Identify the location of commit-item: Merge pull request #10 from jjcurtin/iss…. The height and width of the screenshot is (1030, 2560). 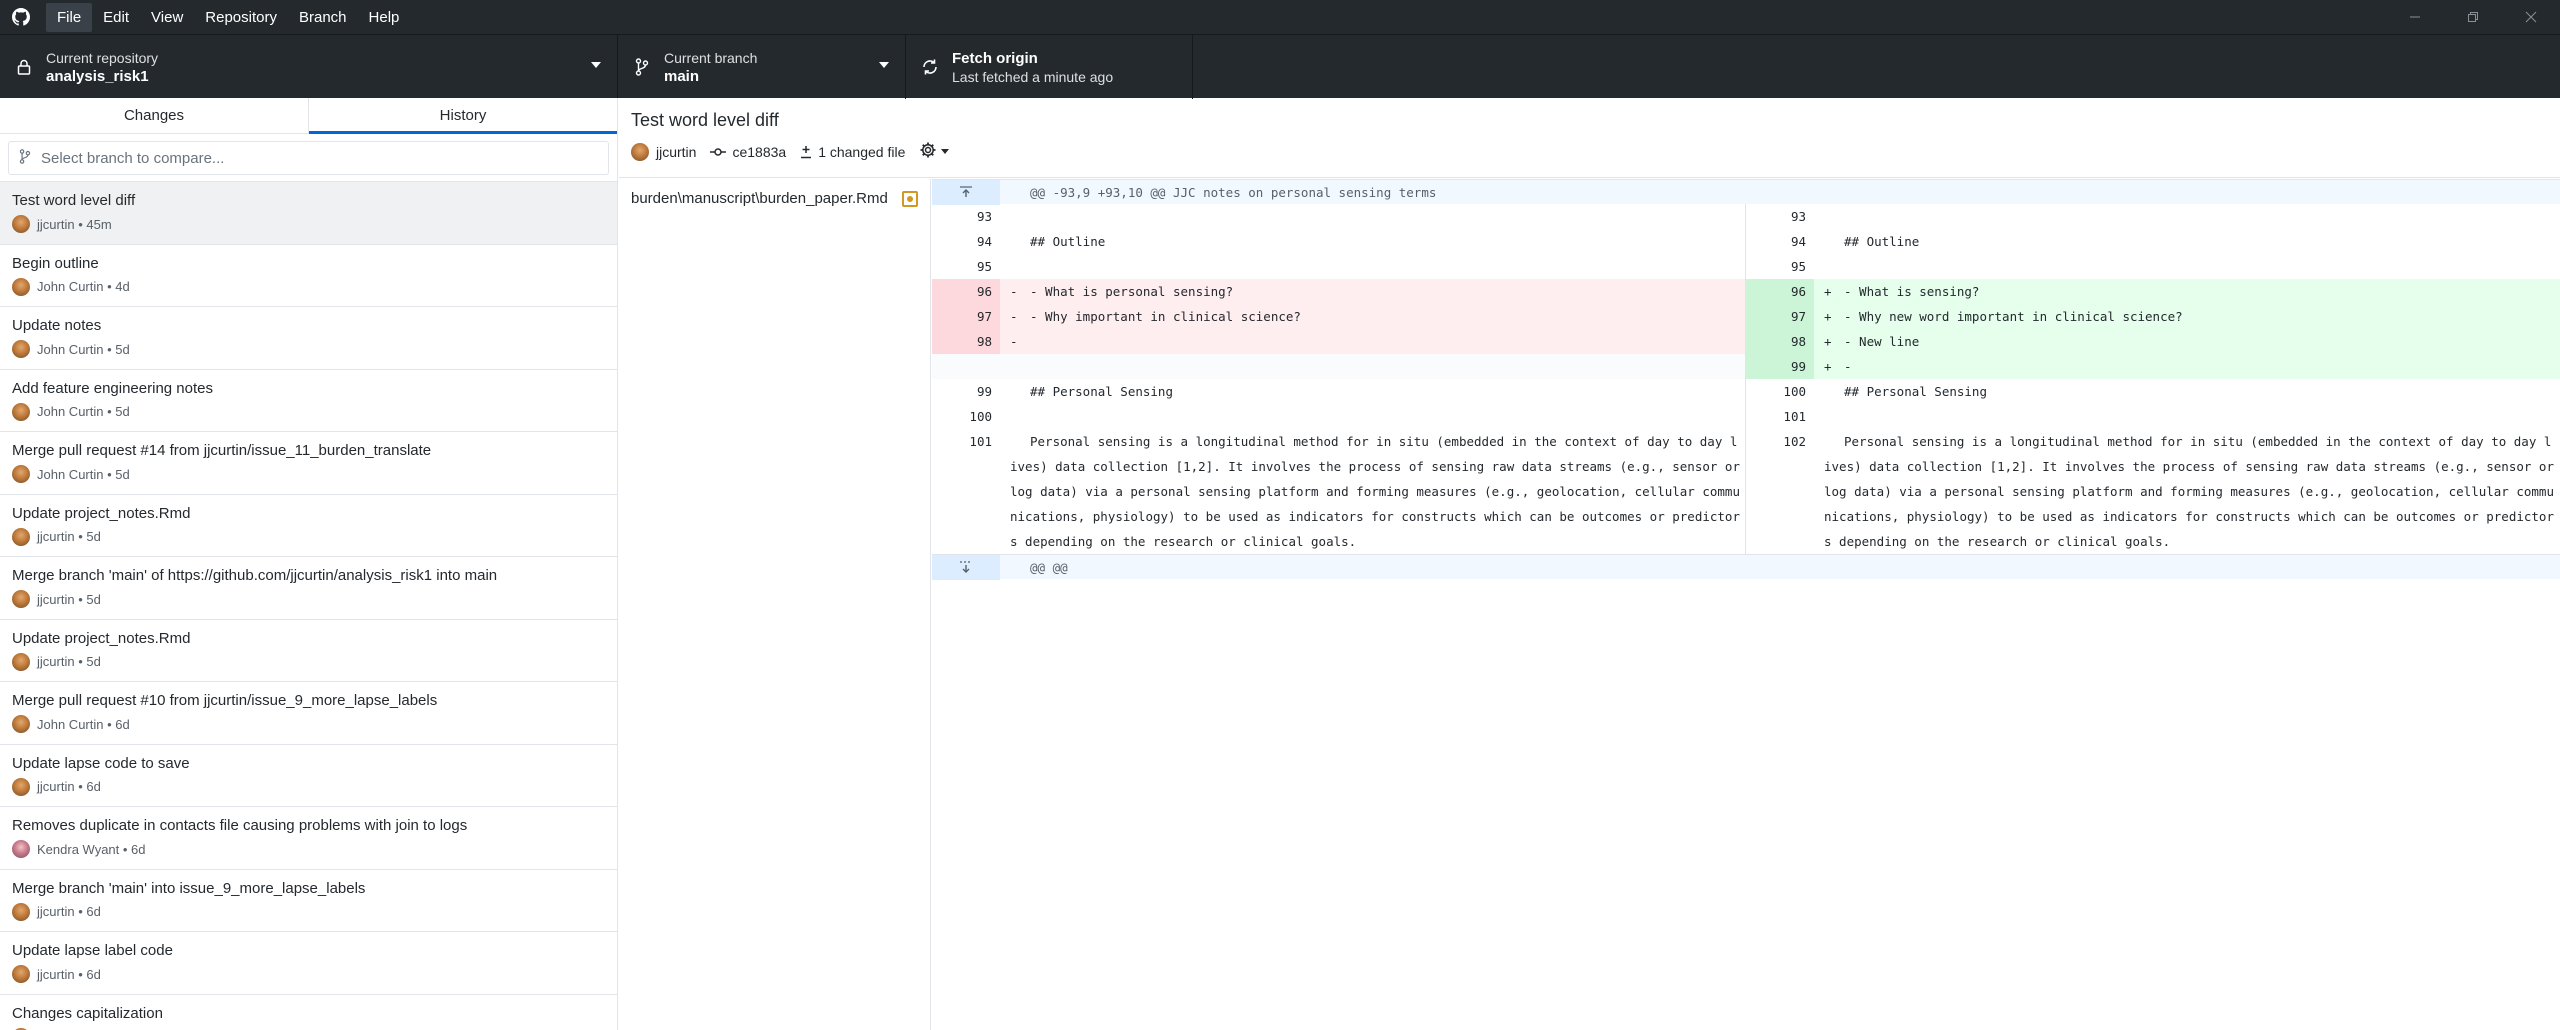
(308, 713).